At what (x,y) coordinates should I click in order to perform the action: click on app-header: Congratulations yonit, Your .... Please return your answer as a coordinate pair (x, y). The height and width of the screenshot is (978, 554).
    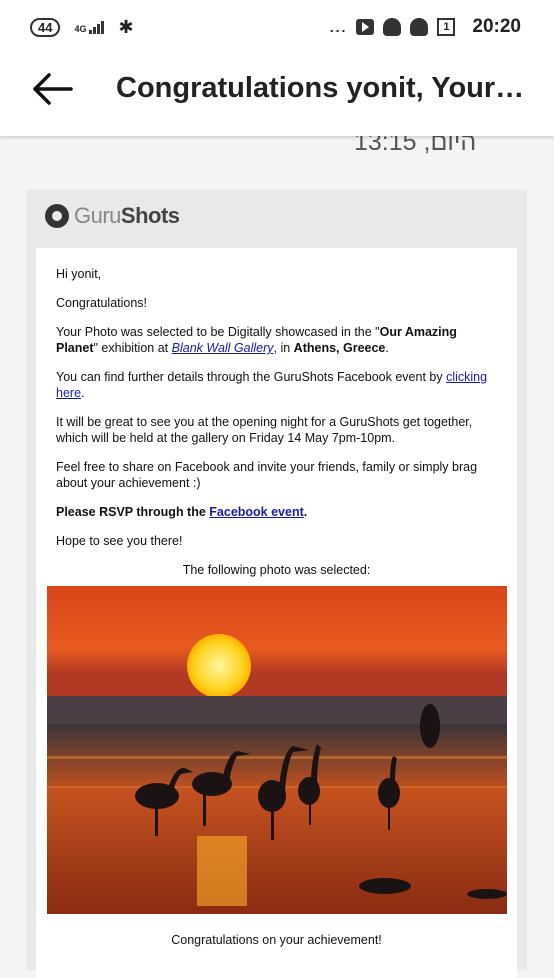
    Looking at the image, I should click on (277, 96).